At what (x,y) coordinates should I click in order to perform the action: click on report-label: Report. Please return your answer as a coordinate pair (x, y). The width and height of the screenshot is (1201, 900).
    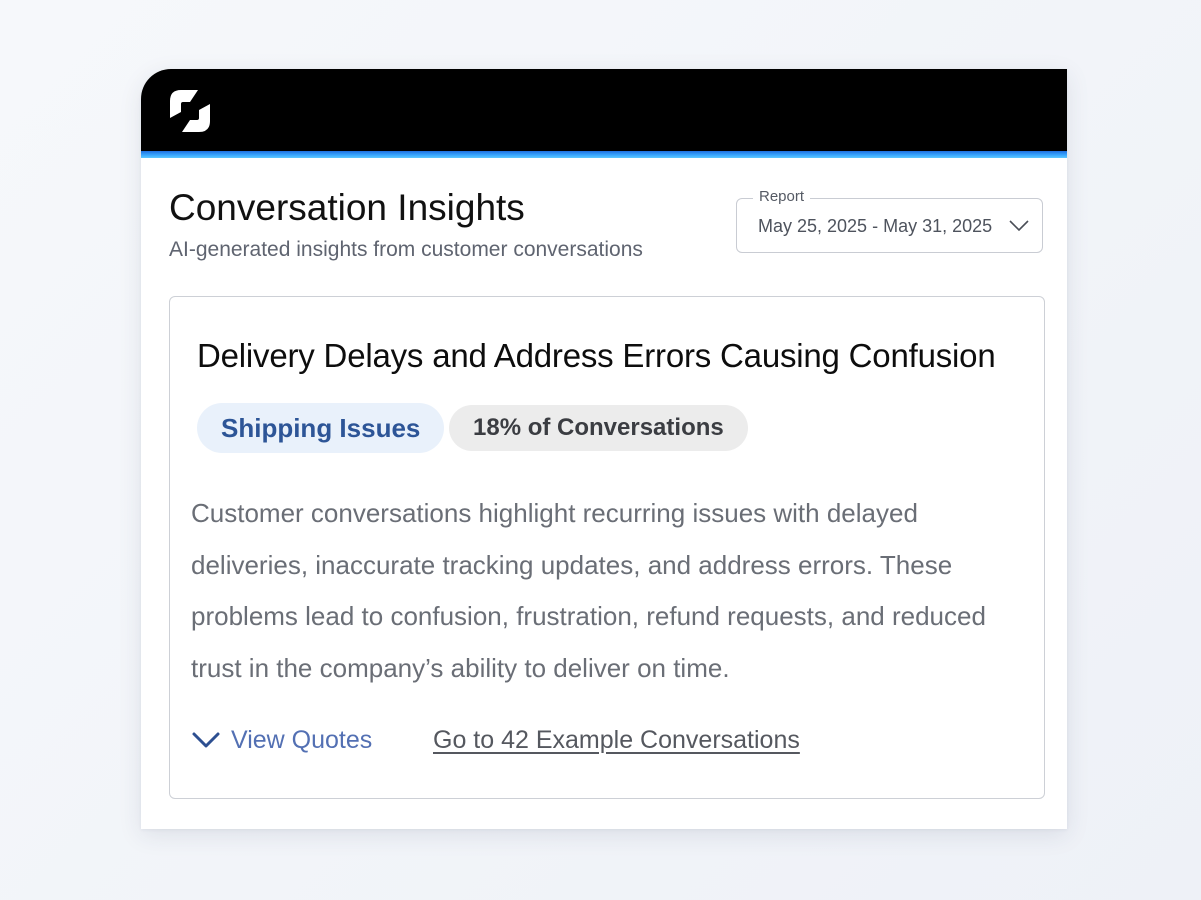
    Looking at the image, I should click on (782, 196).